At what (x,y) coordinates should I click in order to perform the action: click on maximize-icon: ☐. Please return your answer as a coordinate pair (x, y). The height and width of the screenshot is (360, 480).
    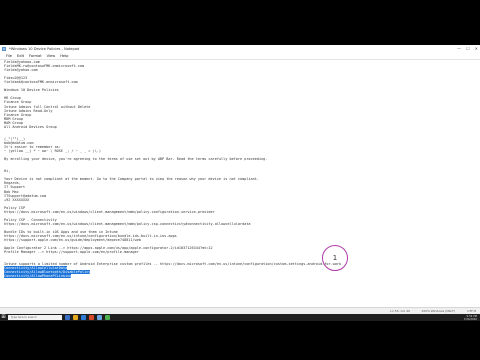
    Looking at the image, I should click on (468, 49).